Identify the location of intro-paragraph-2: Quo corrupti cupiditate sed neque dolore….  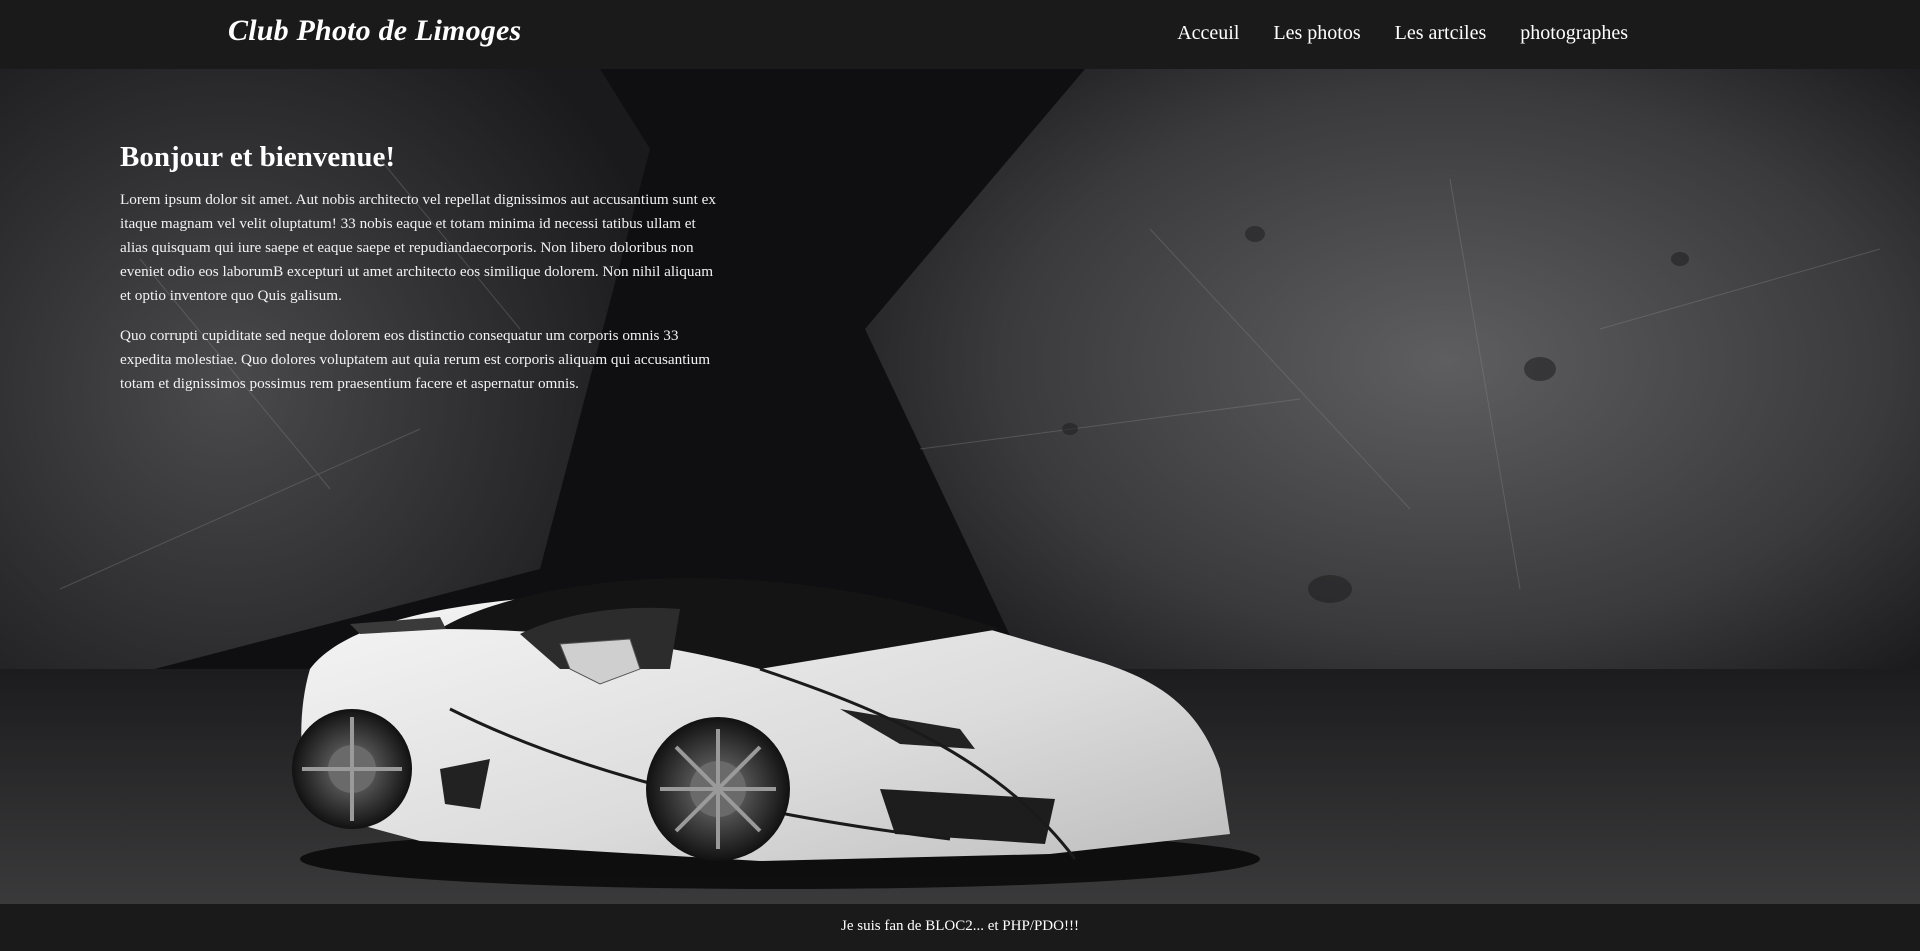
(415, 359).